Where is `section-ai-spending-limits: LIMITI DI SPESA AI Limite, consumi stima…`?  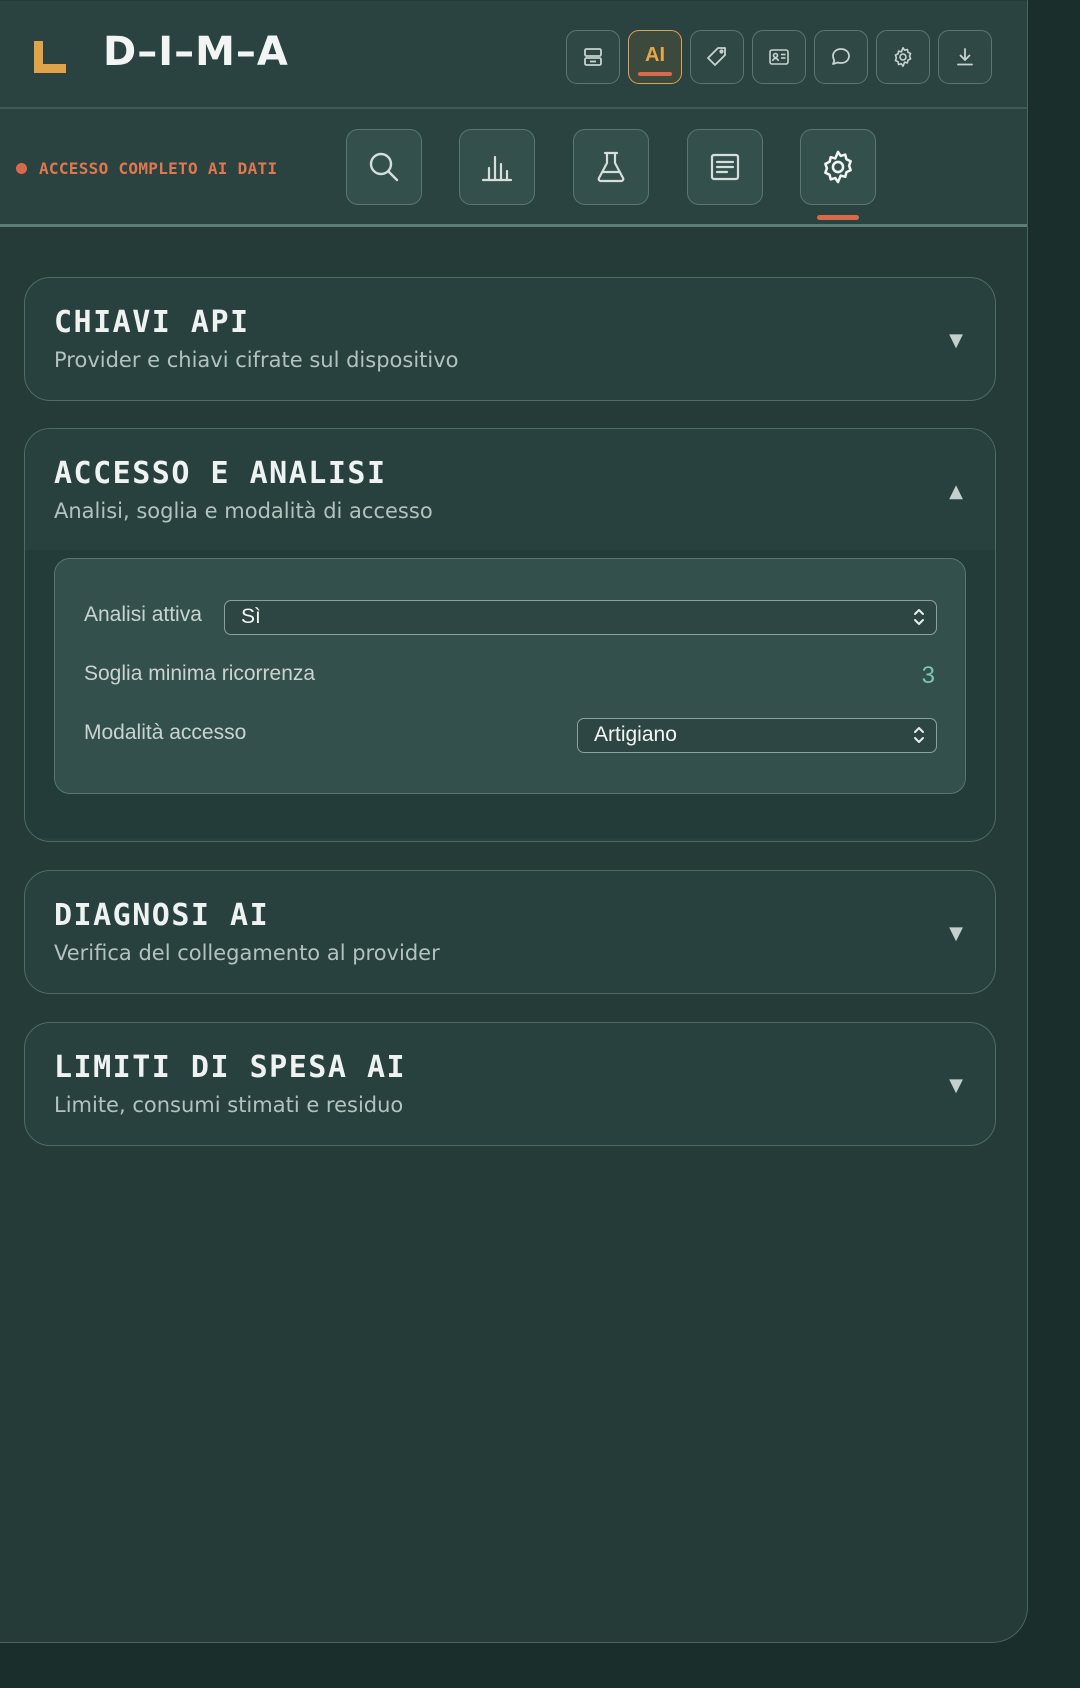 section-ai-spending-limits: LIMITI DI SPESA AI Limite, consumi stima… is located at coordinates (510, 1084).